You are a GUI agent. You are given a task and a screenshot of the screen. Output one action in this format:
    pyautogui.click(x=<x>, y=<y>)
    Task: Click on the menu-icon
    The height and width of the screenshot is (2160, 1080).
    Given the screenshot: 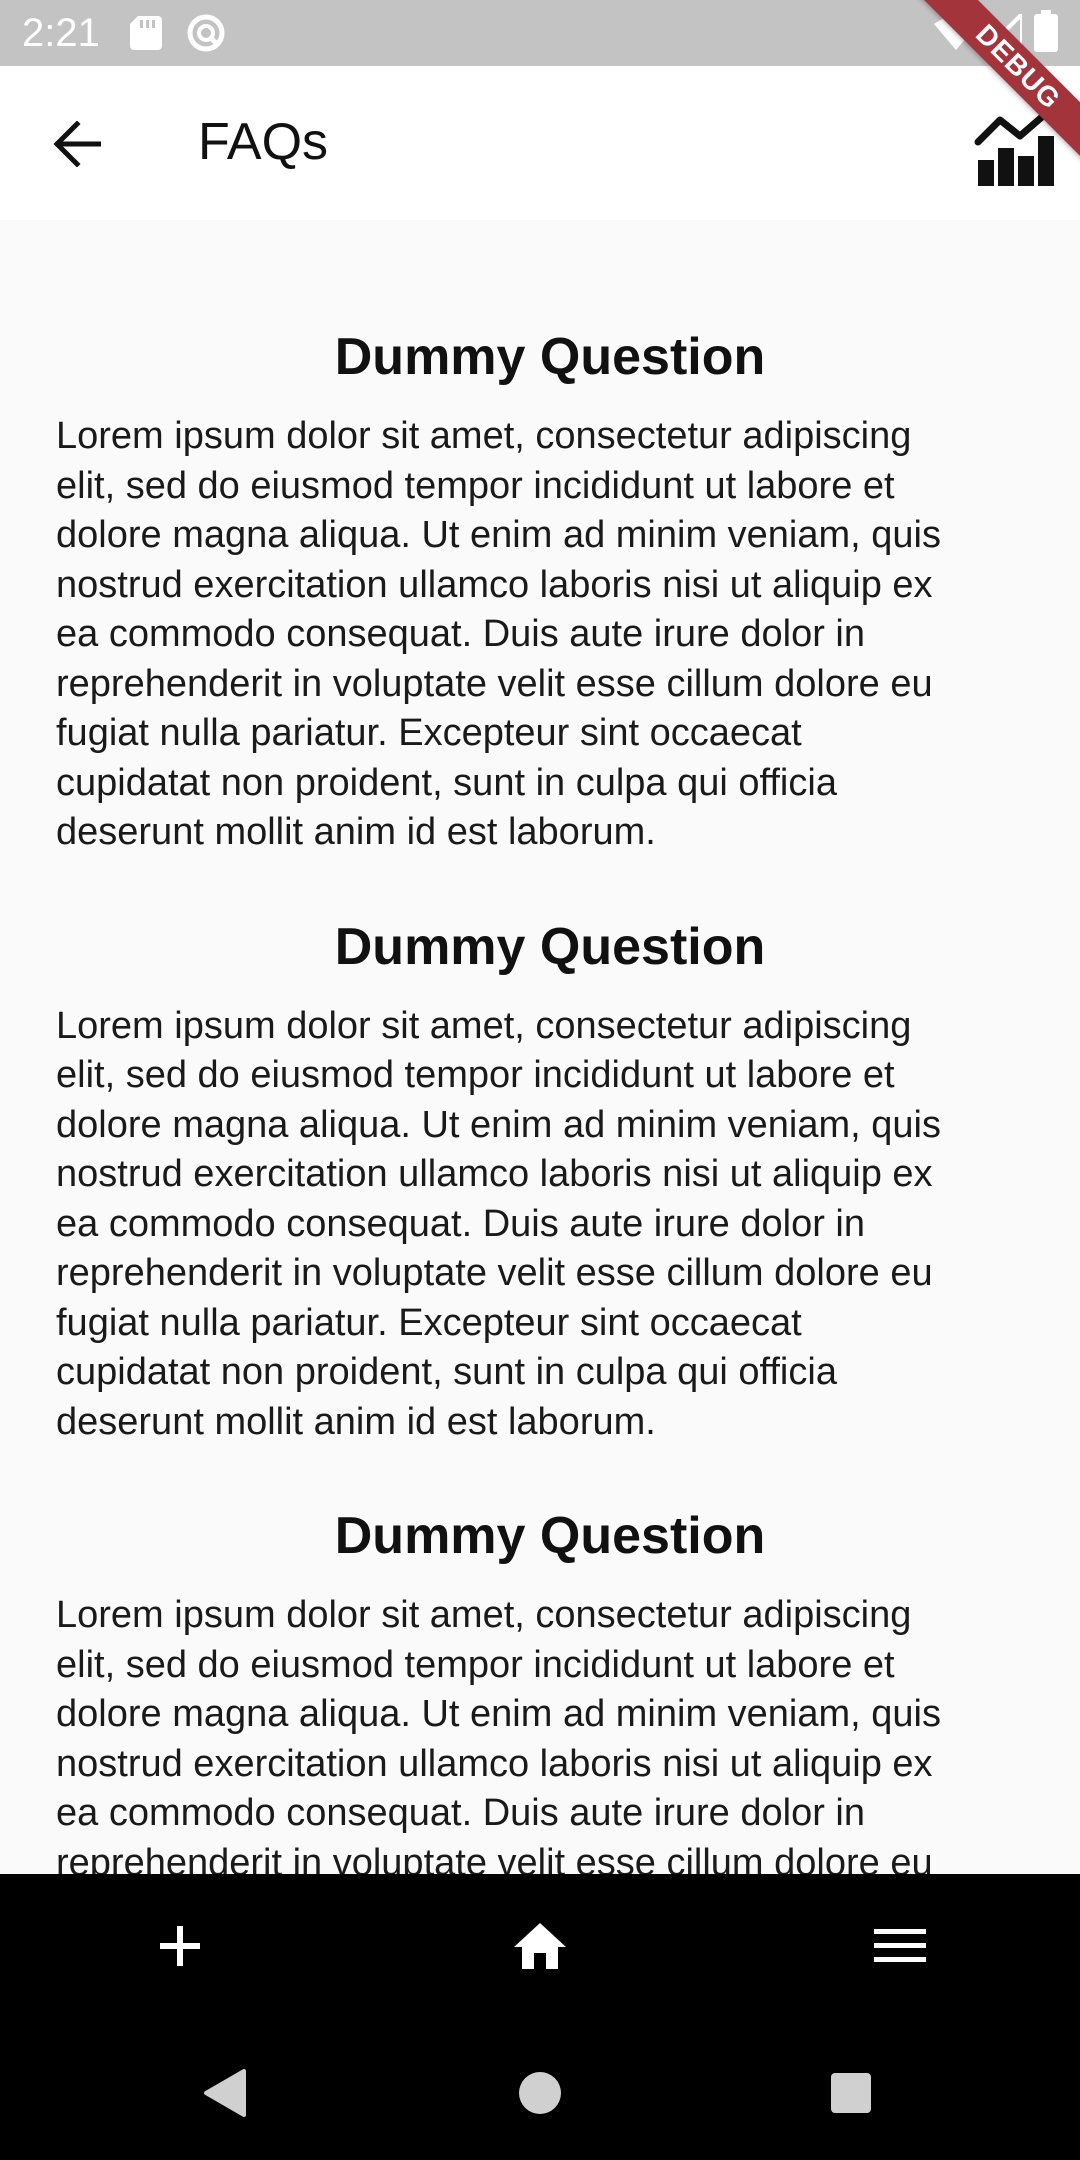 What is the action you would take?
    pyautogui.click(x=900, y=1945)
    